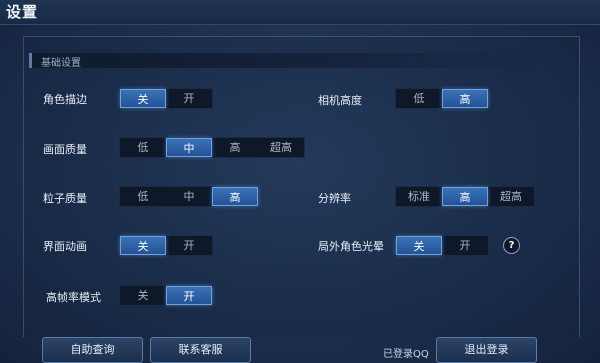 Image resolution: width=600 pixels, height=363 pixels. I want to click on outside-glow-label: 局外角色光晕, so click(351, 246).